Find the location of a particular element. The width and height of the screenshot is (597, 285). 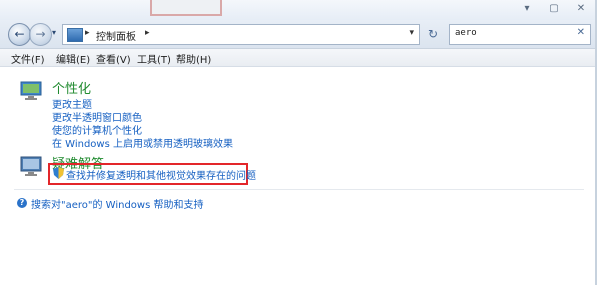

clear-search-icon: ✕ is located at coordinates (581, 32).